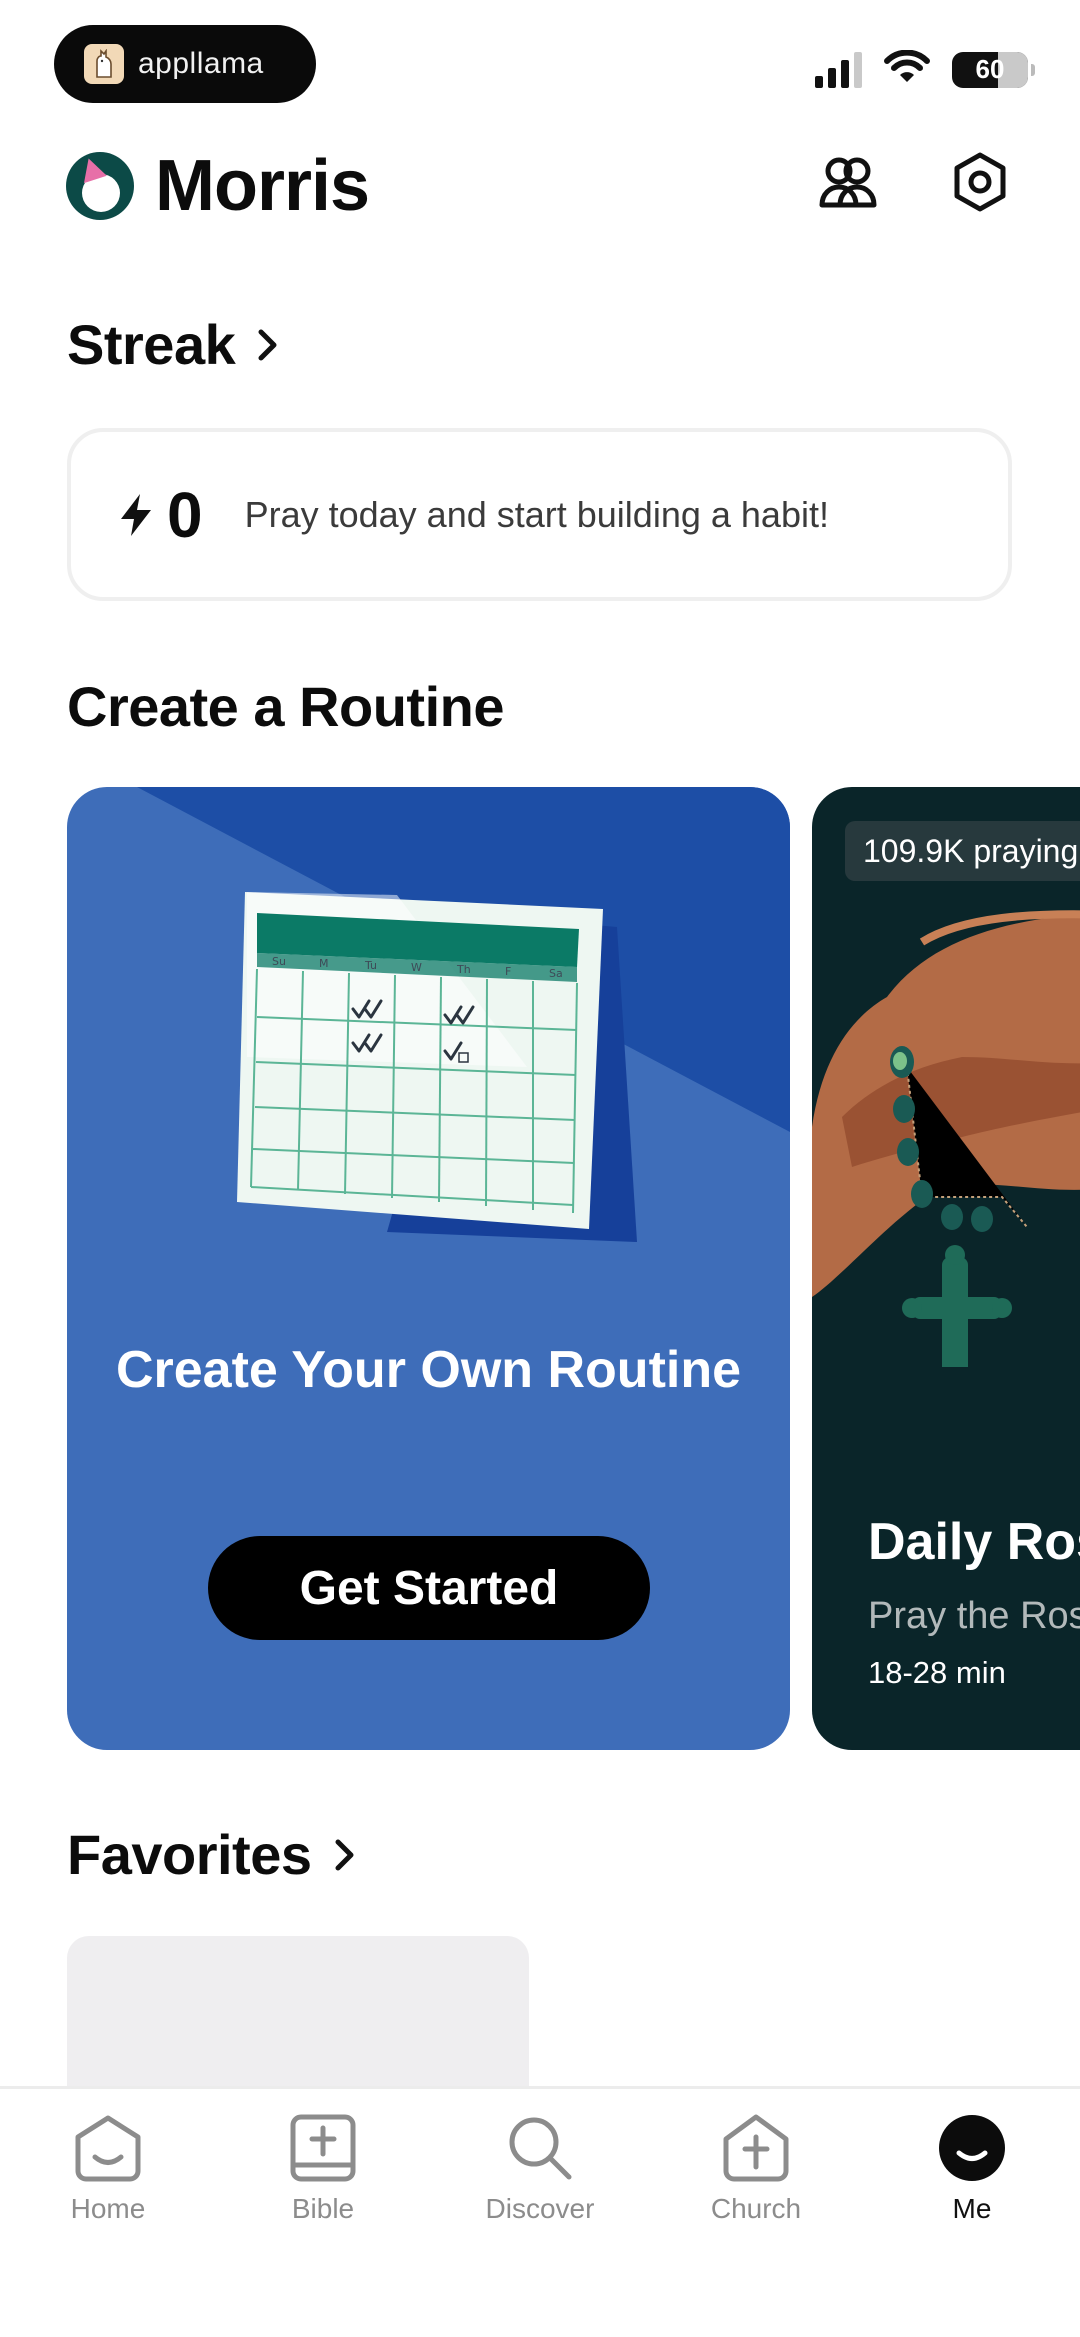 This screenshot has height=2337, width=1080. What do you see at coordinates (108, 2148) in the screenshot?
I see `home-icon` at bounding box center [108, 2148].